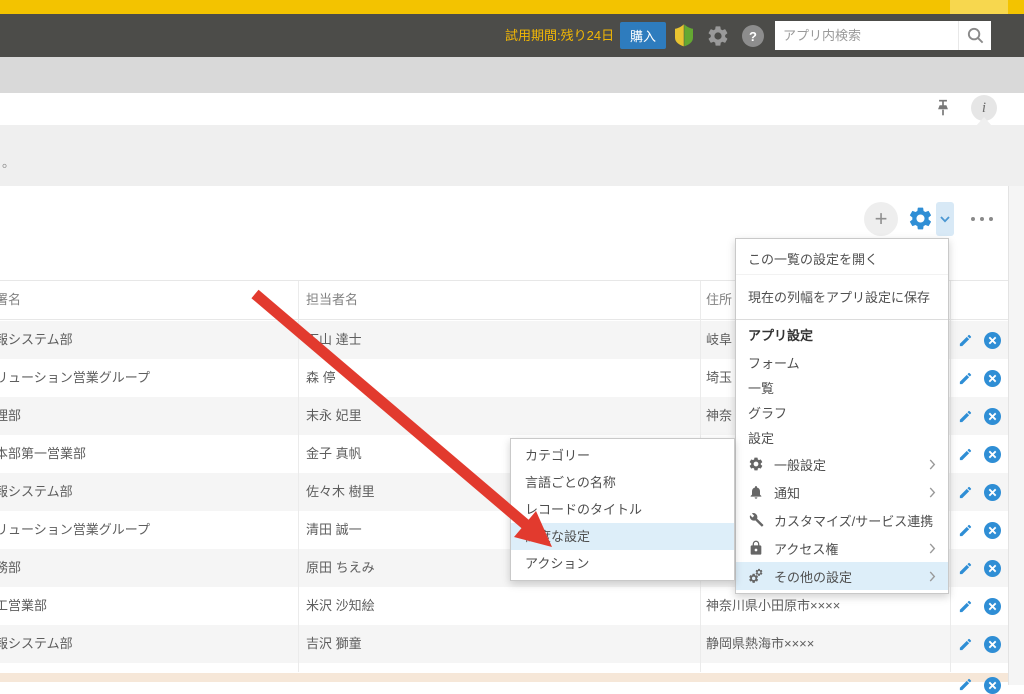 This screenshot has width=1024, height=694. What do you see at coordinates (504, 644) in the screenshot?
I see `table-row: 報システム部 吉沢 獅童 静岡県熱海市××××` at bounding box center [504, 644].